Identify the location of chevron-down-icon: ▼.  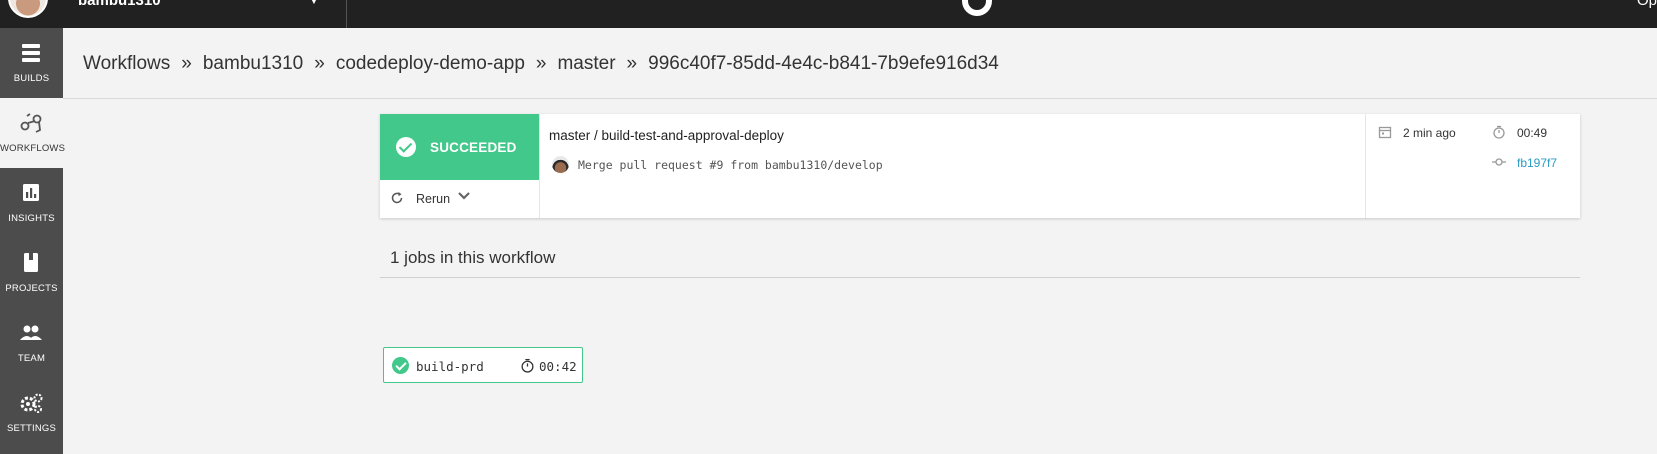
(314, 3).